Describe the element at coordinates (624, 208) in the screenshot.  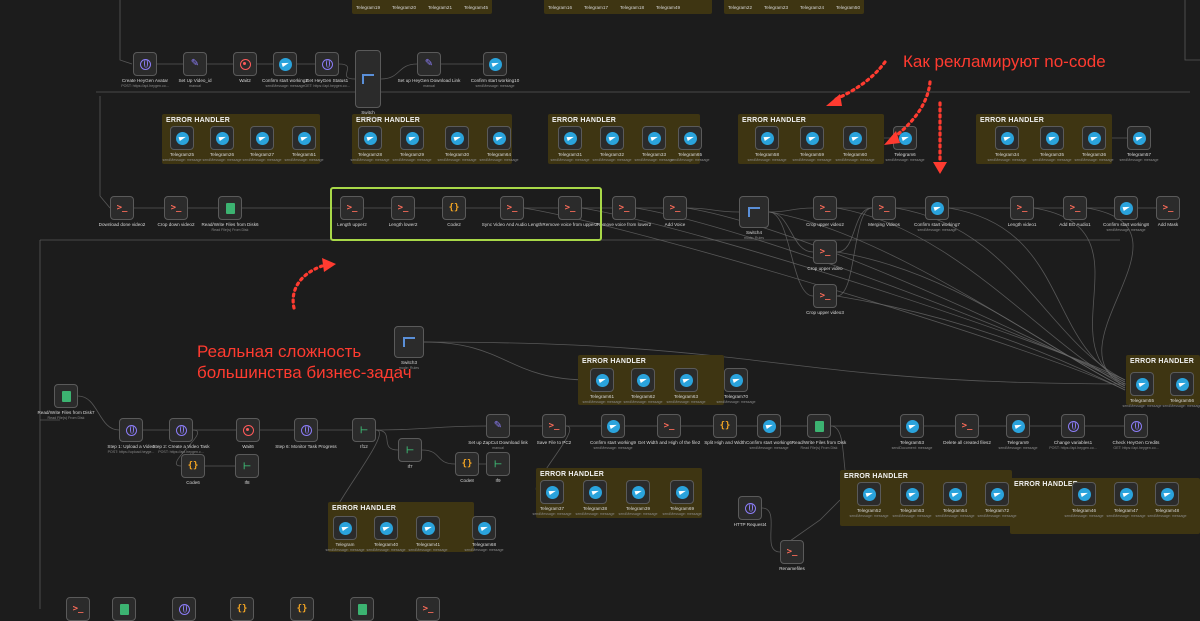
I see `workflow-node-remove-voice-from-lower2: >_` at that location.